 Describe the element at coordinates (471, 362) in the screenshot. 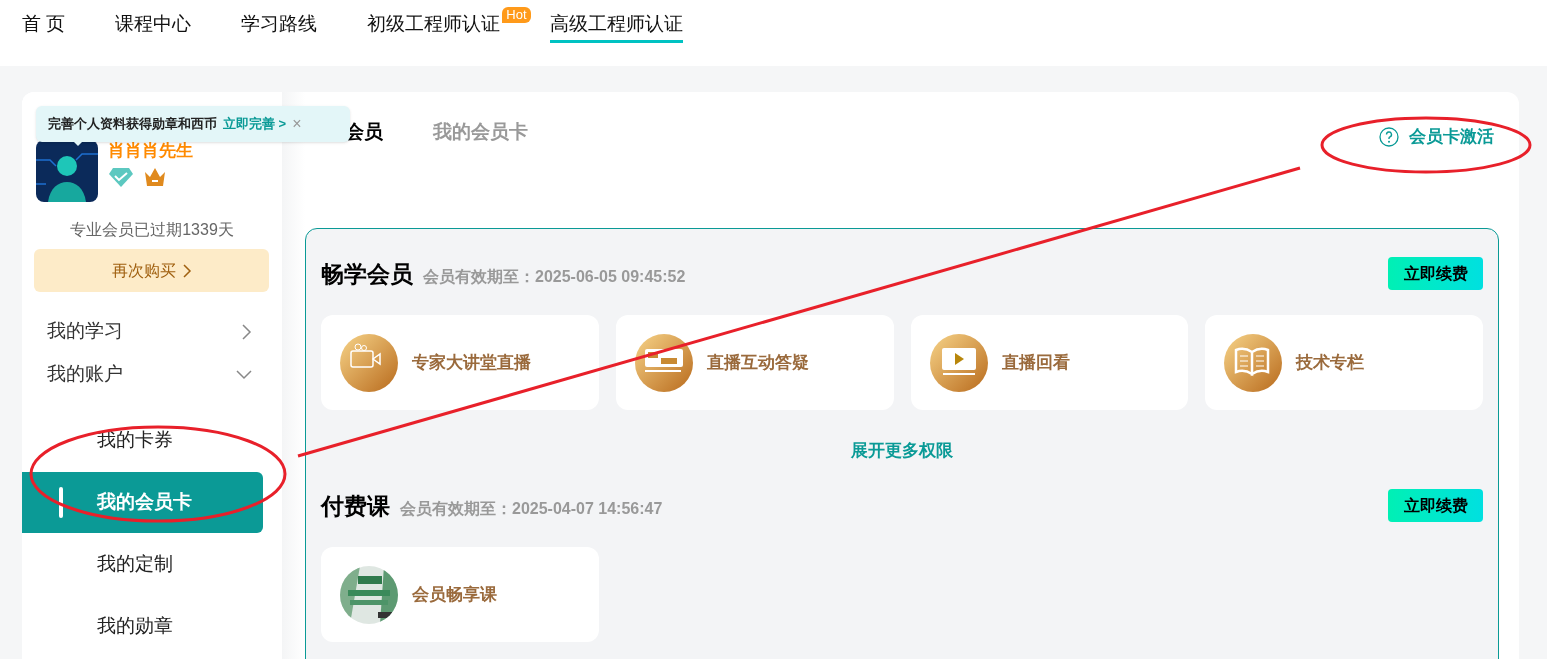

I see `benefit-label: 专家大讲堂直播` at that location.